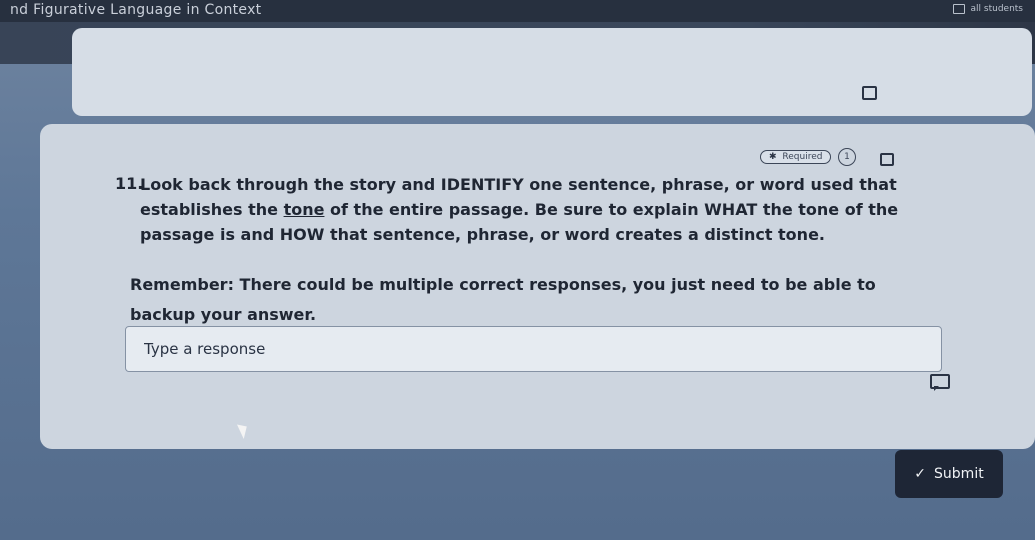  What do you see at coordinates (773, 157) in the screenshot?
I see `asterisk-icon: ✱` at bounding box center [773, 157].